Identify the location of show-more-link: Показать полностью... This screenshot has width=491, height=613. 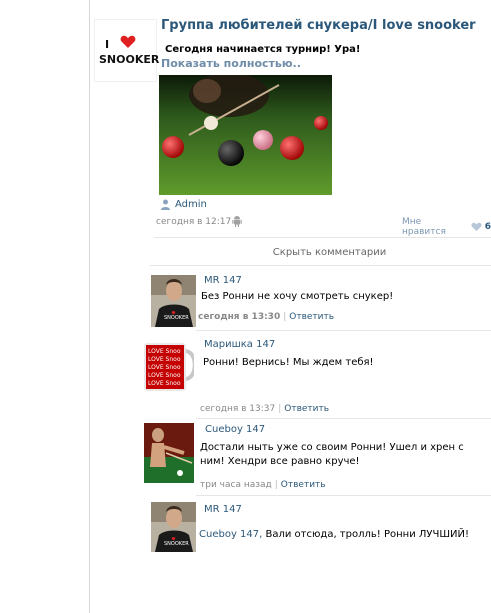
(231, 63).